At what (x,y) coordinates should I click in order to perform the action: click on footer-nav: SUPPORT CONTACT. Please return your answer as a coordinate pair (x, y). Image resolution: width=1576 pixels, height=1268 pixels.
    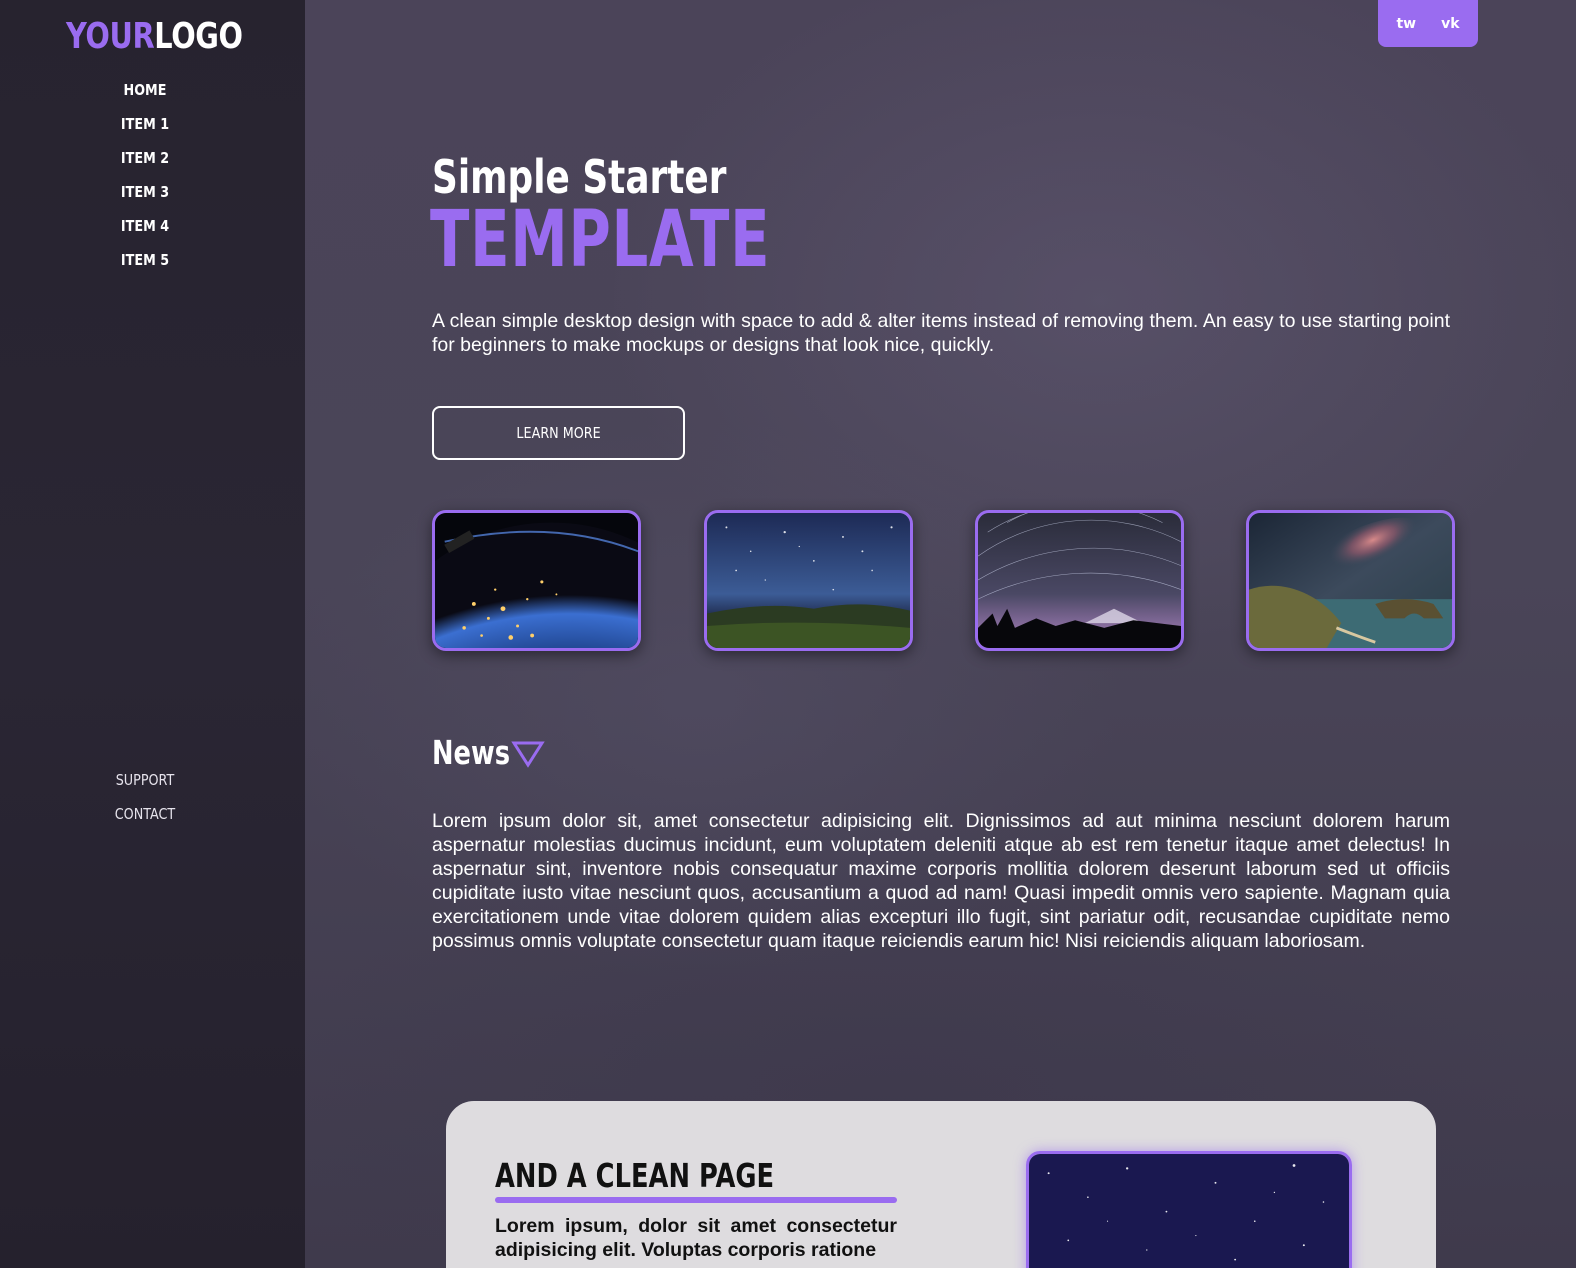
    Looking at the image, I should click on (145, 804).